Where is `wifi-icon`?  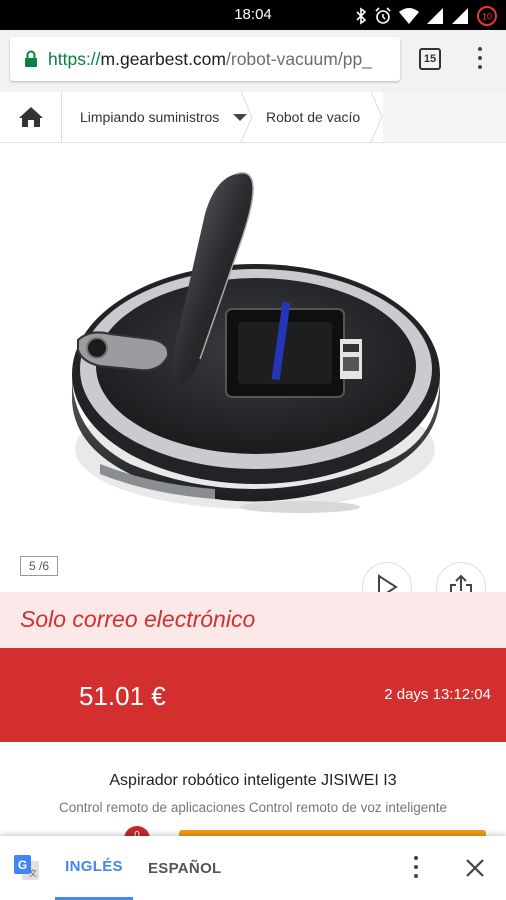
wifi-icon is located at coordinates (409, 16).